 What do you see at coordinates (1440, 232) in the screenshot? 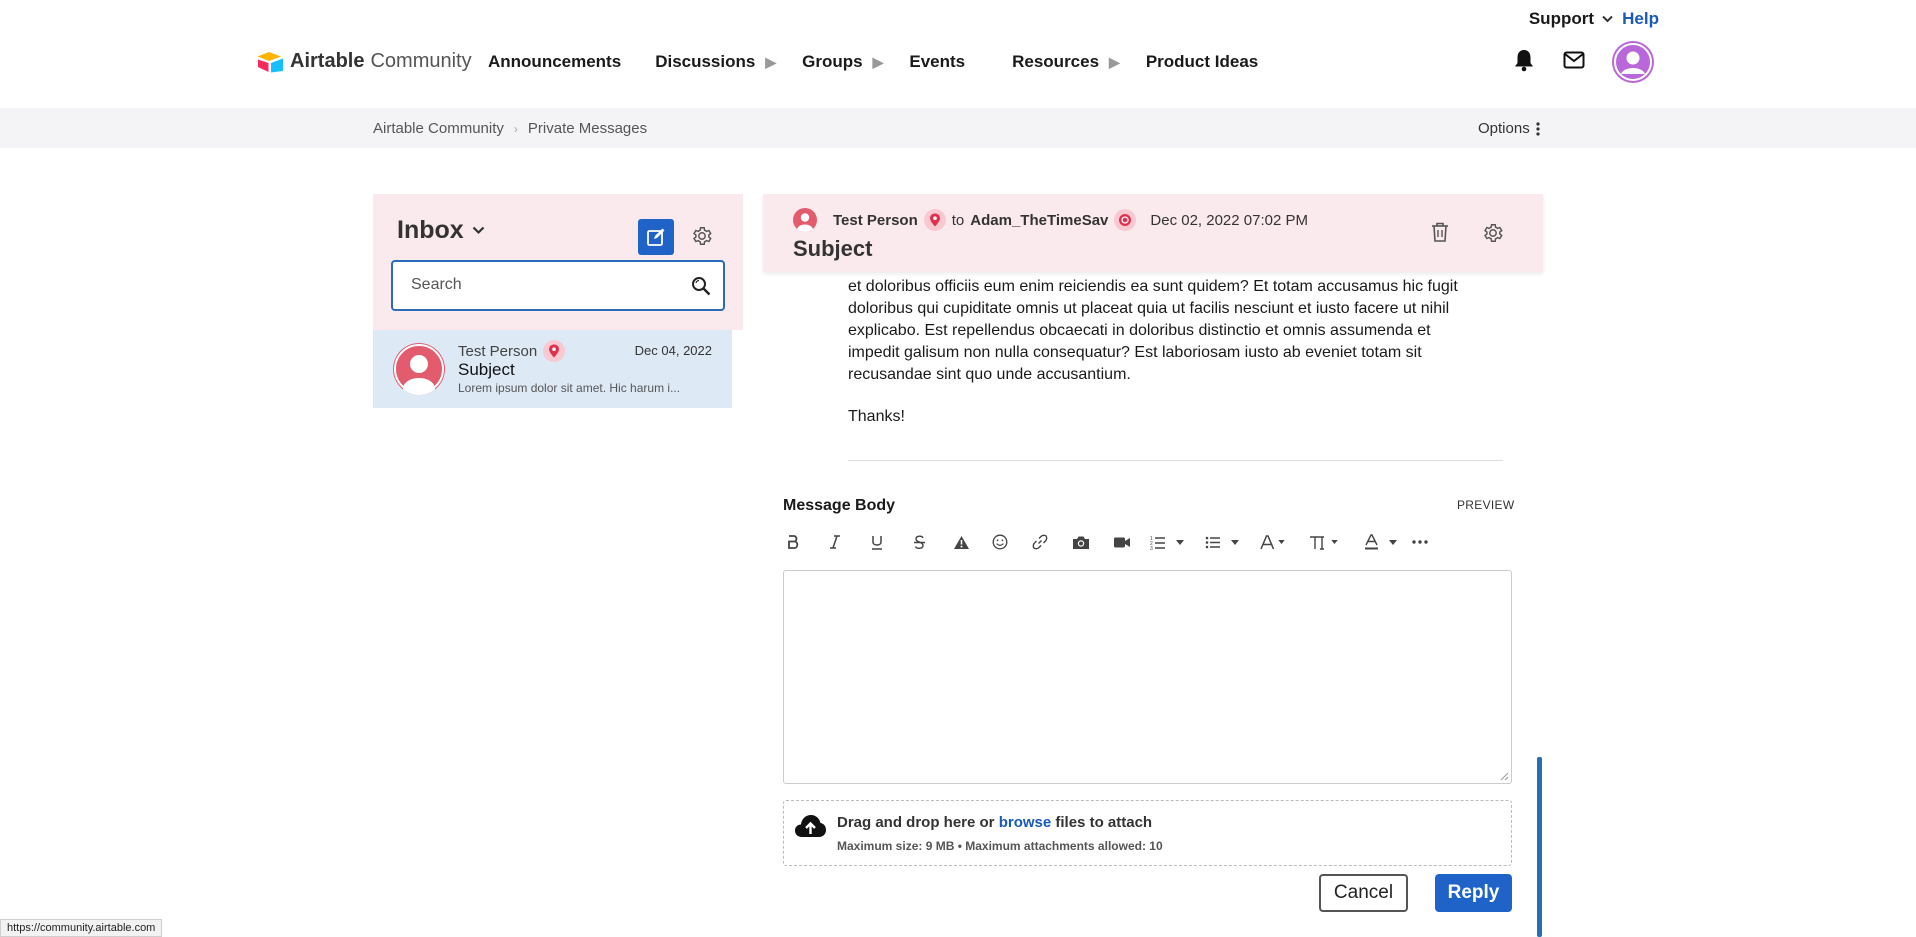
I see `trash-icon` at bounding box center [1440, 232].